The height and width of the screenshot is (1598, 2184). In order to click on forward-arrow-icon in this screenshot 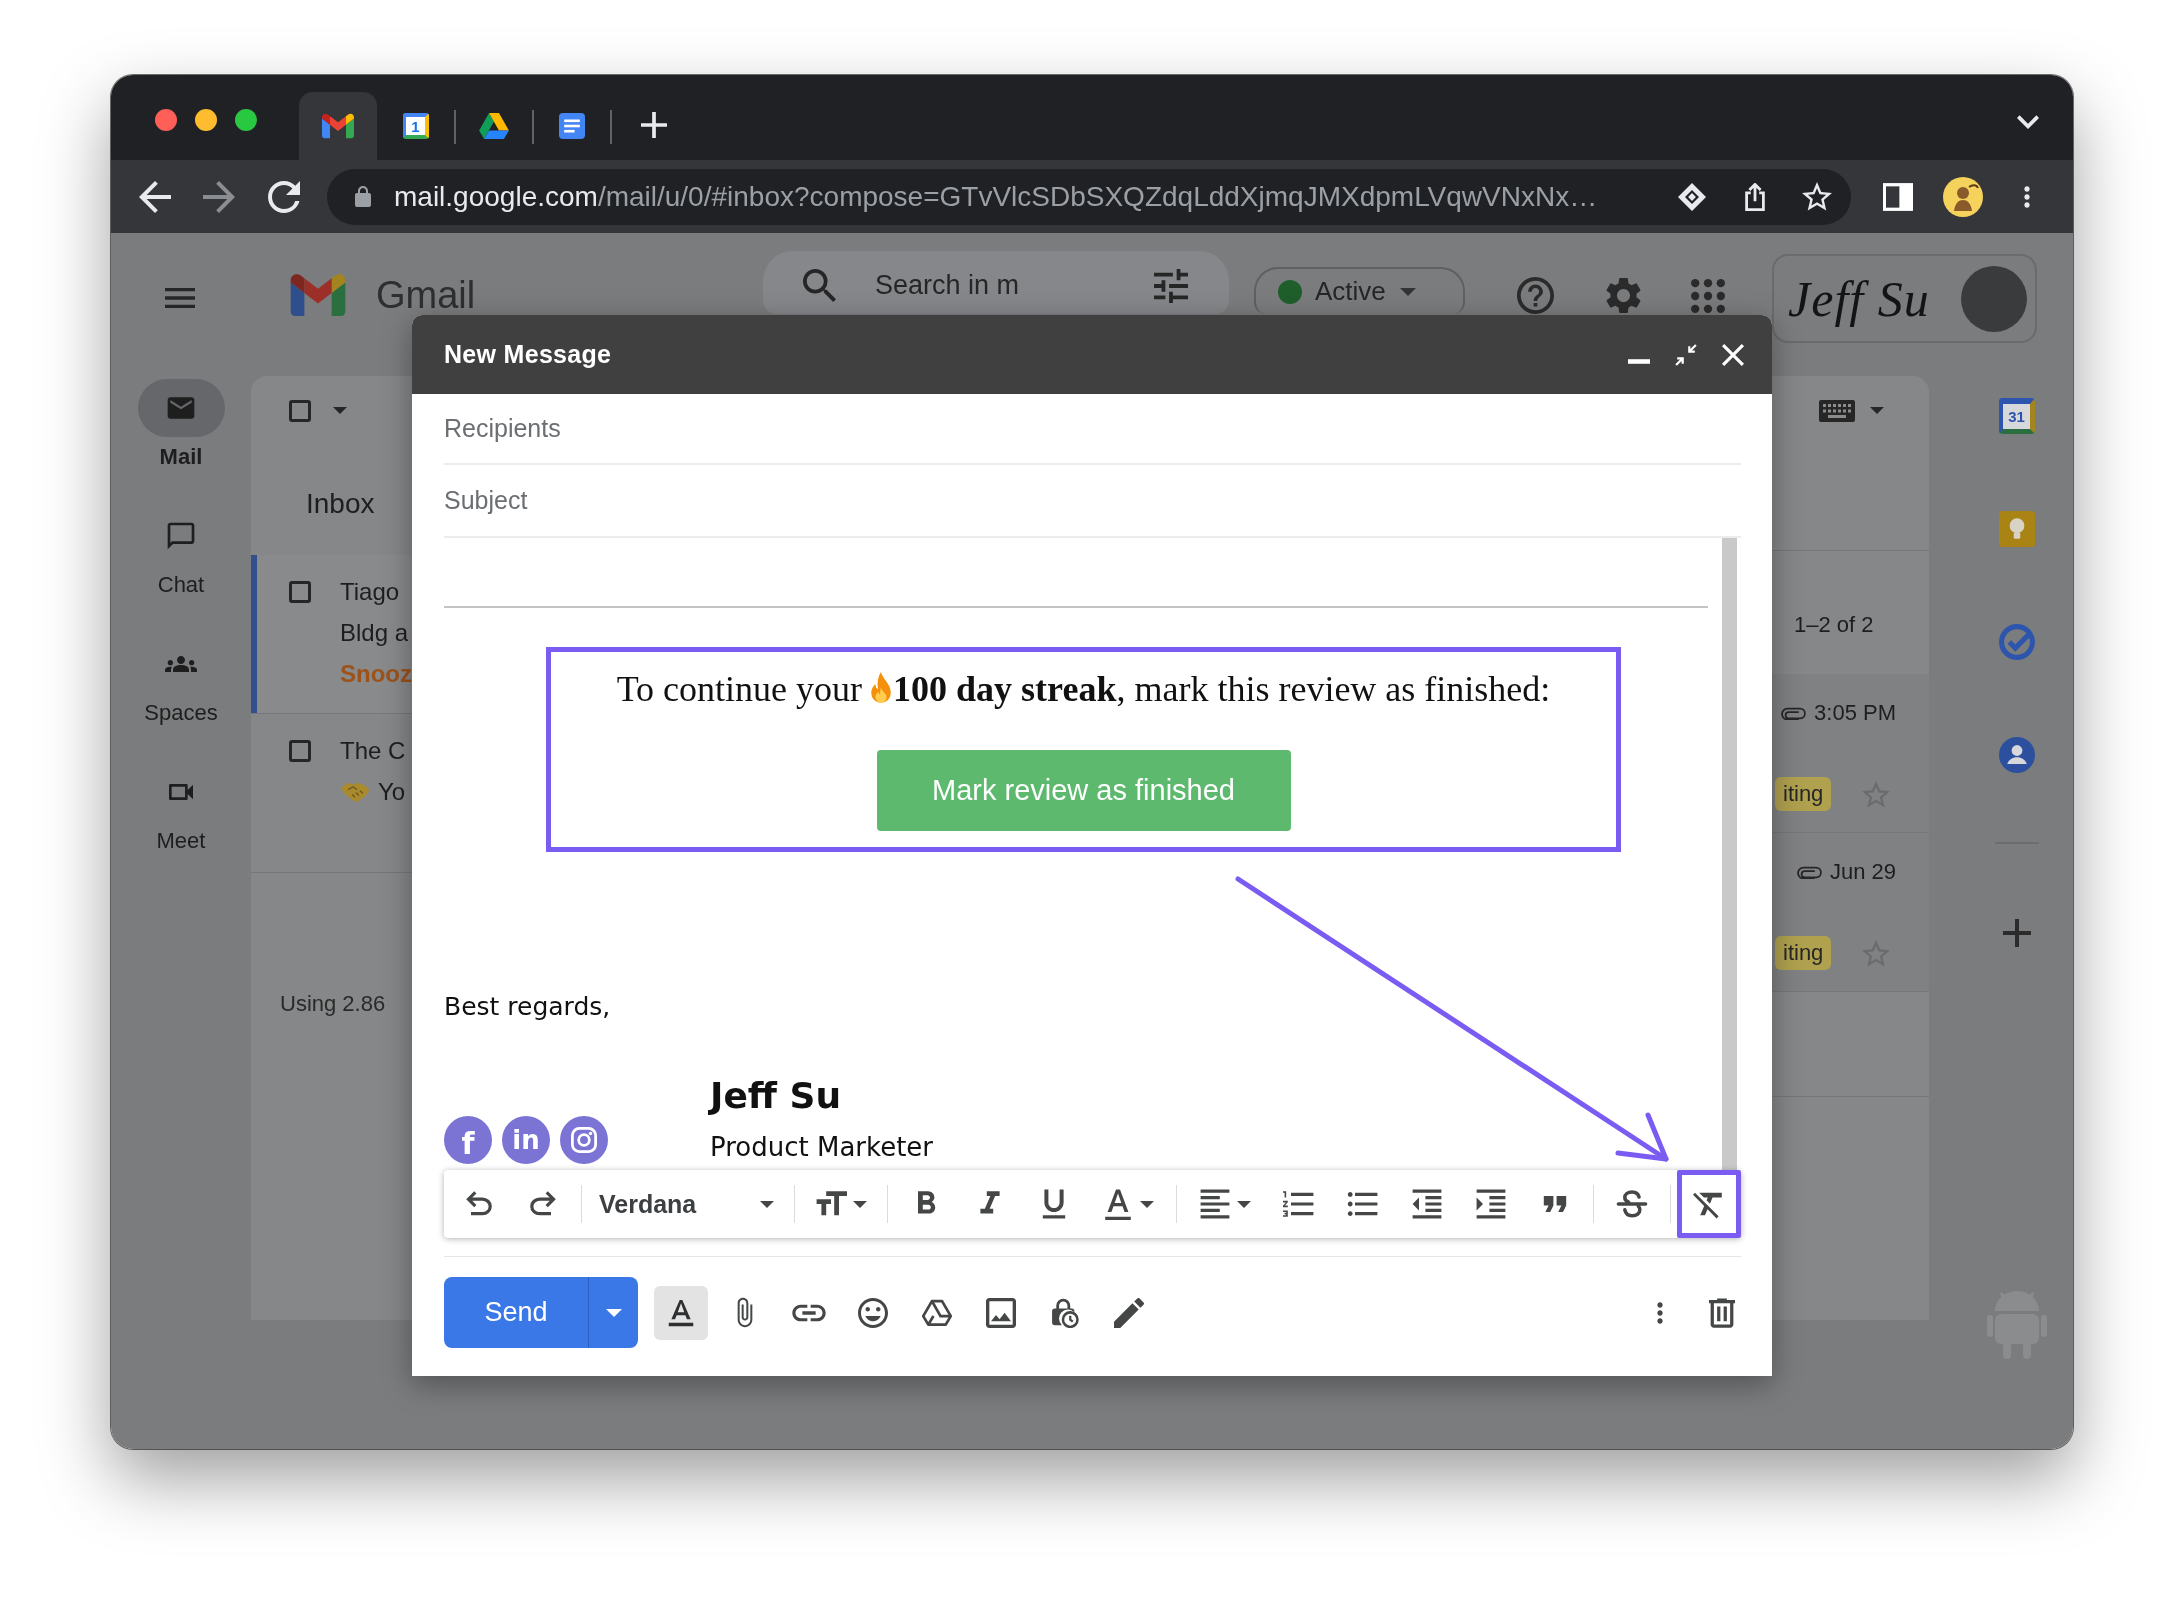, I will do `click(219, 196)`.